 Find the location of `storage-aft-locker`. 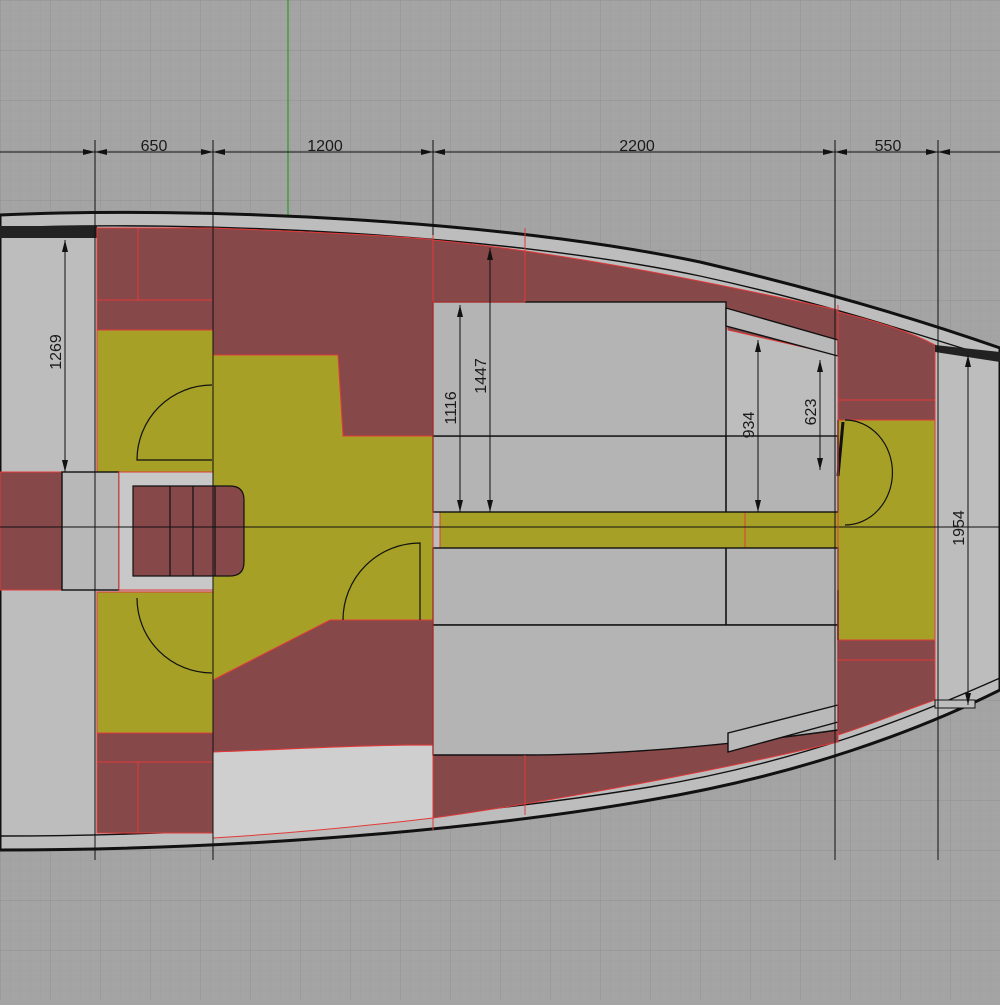

storage-aft-locker is located at coordinates (31, 531).